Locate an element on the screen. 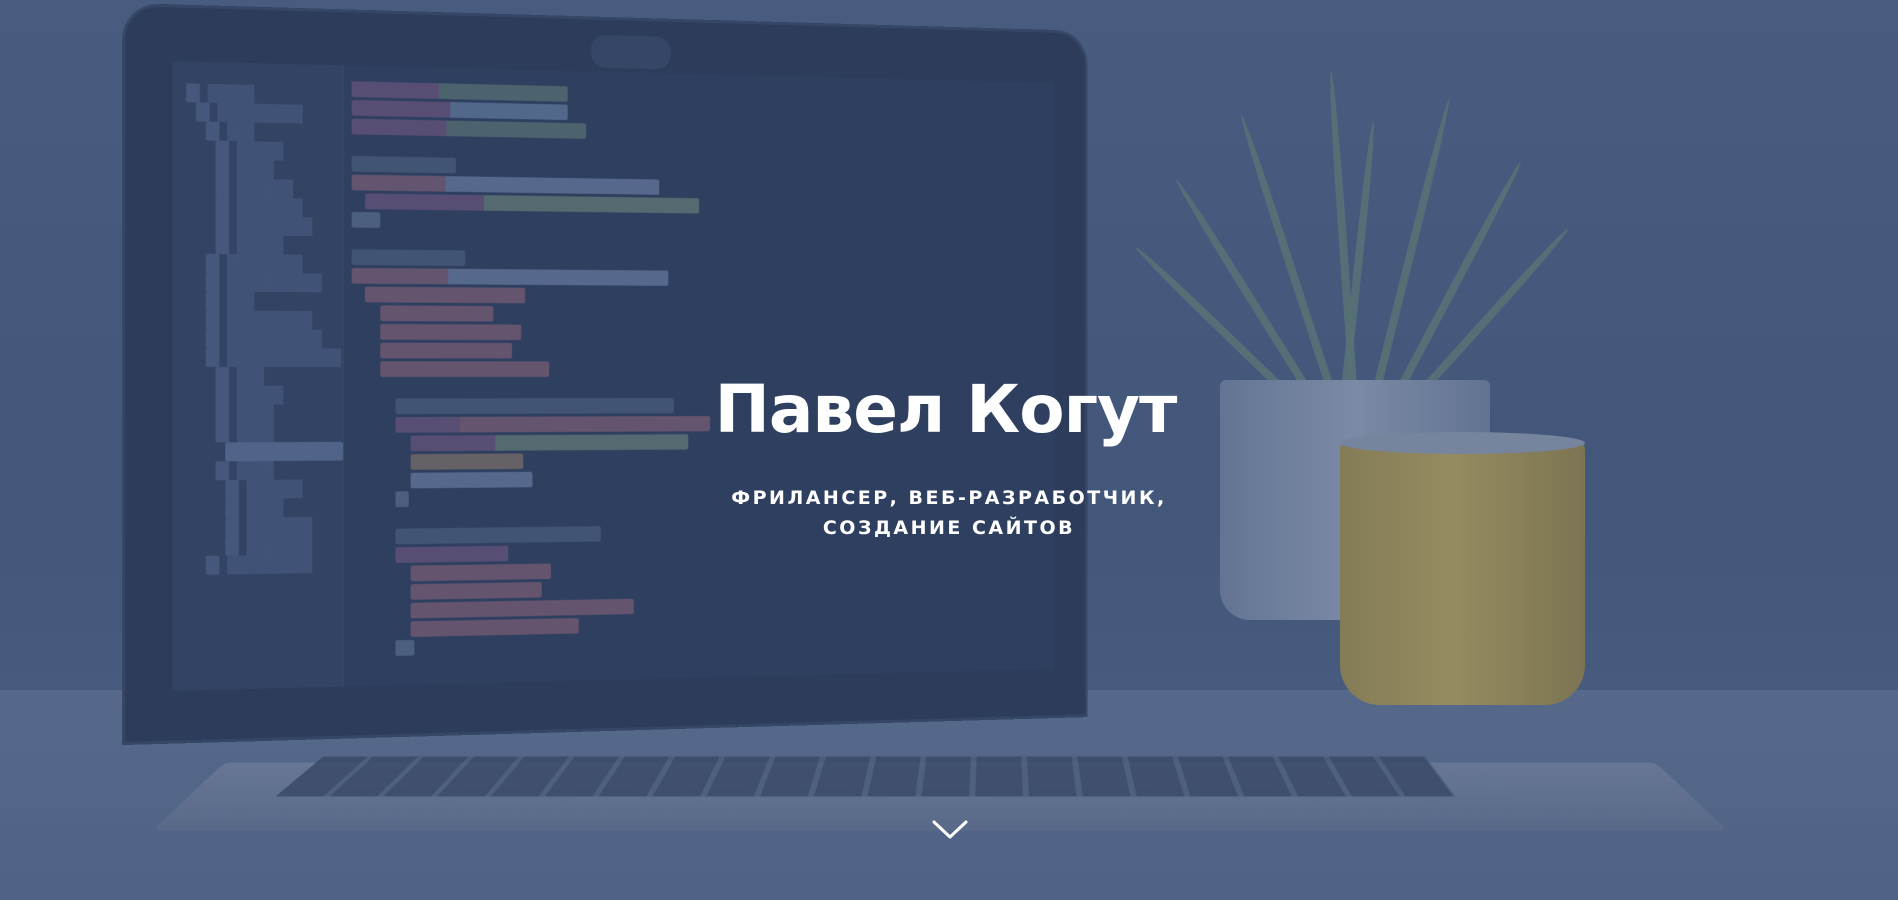  scroll-down-button is located at coordinates (950, 830).